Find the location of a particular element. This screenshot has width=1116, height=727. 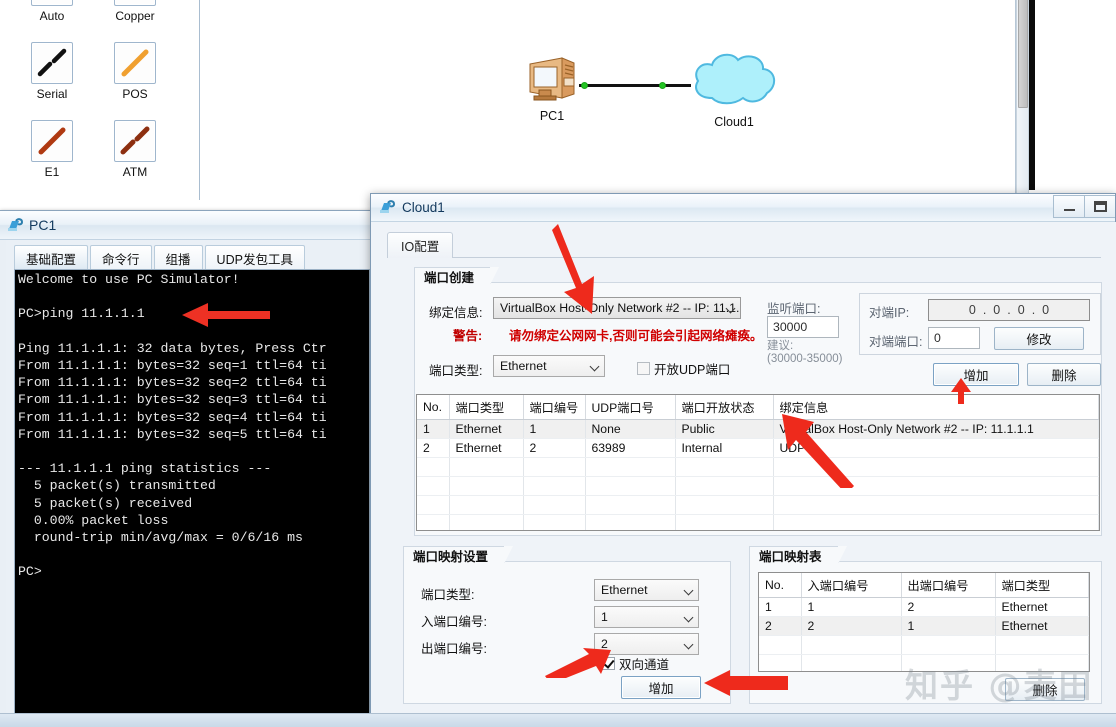

port-type-label: 端口类型: is located at coordinates (456, 371).